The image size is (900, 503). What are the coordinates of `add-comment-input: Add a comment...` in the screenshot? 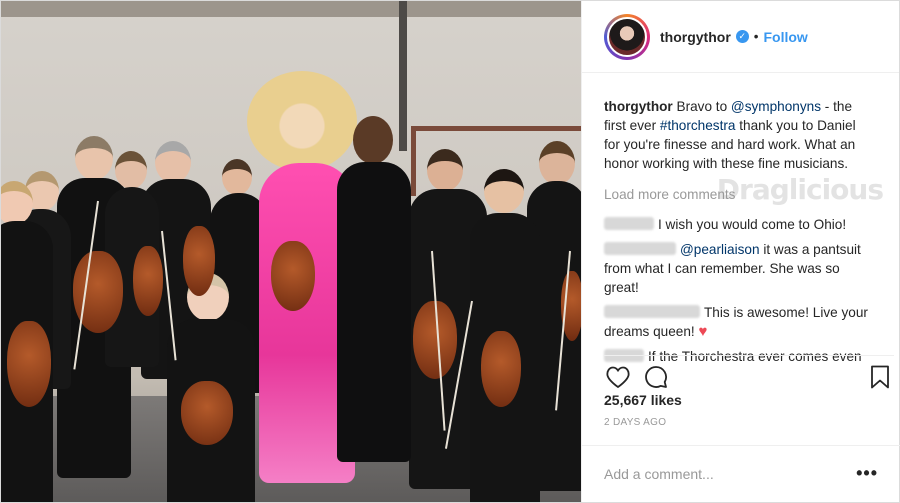 It's located at (730, 474).